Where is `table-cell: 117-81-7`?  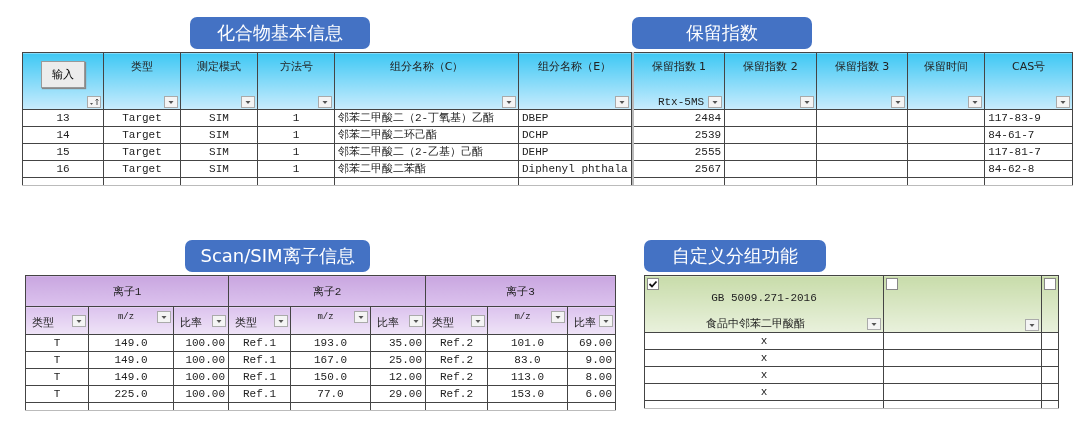 table-cell: 117-81-7 is located at coordinates (1028, 152).